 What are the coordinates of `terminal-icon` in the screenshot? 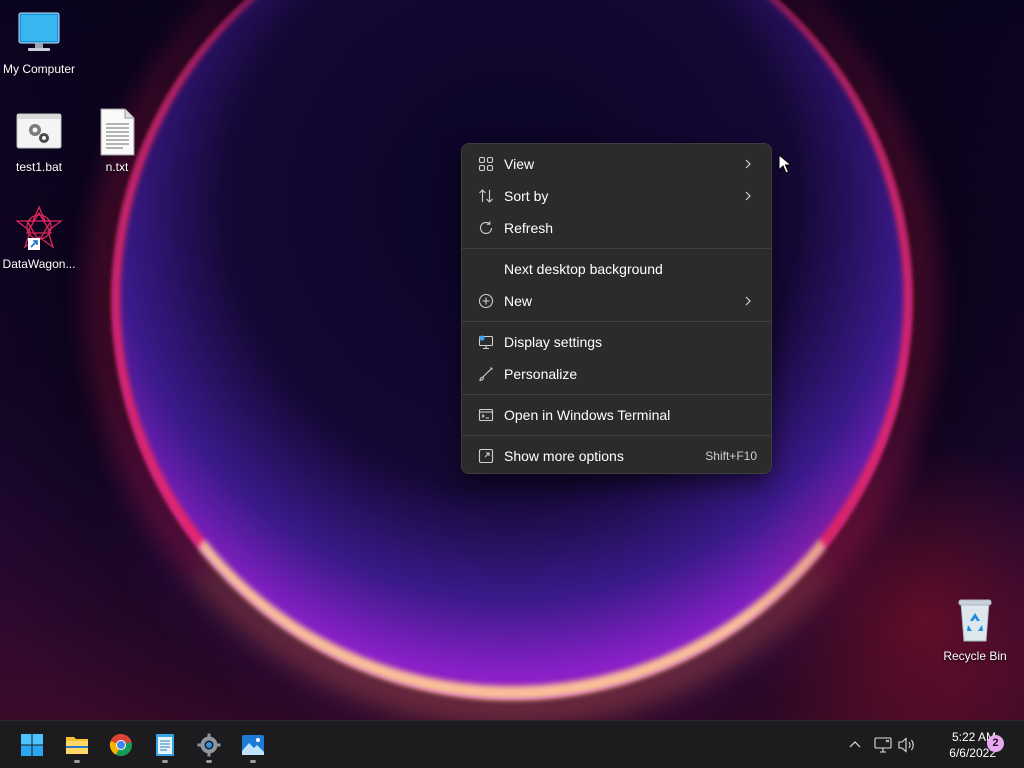 It's located at (486, 415).